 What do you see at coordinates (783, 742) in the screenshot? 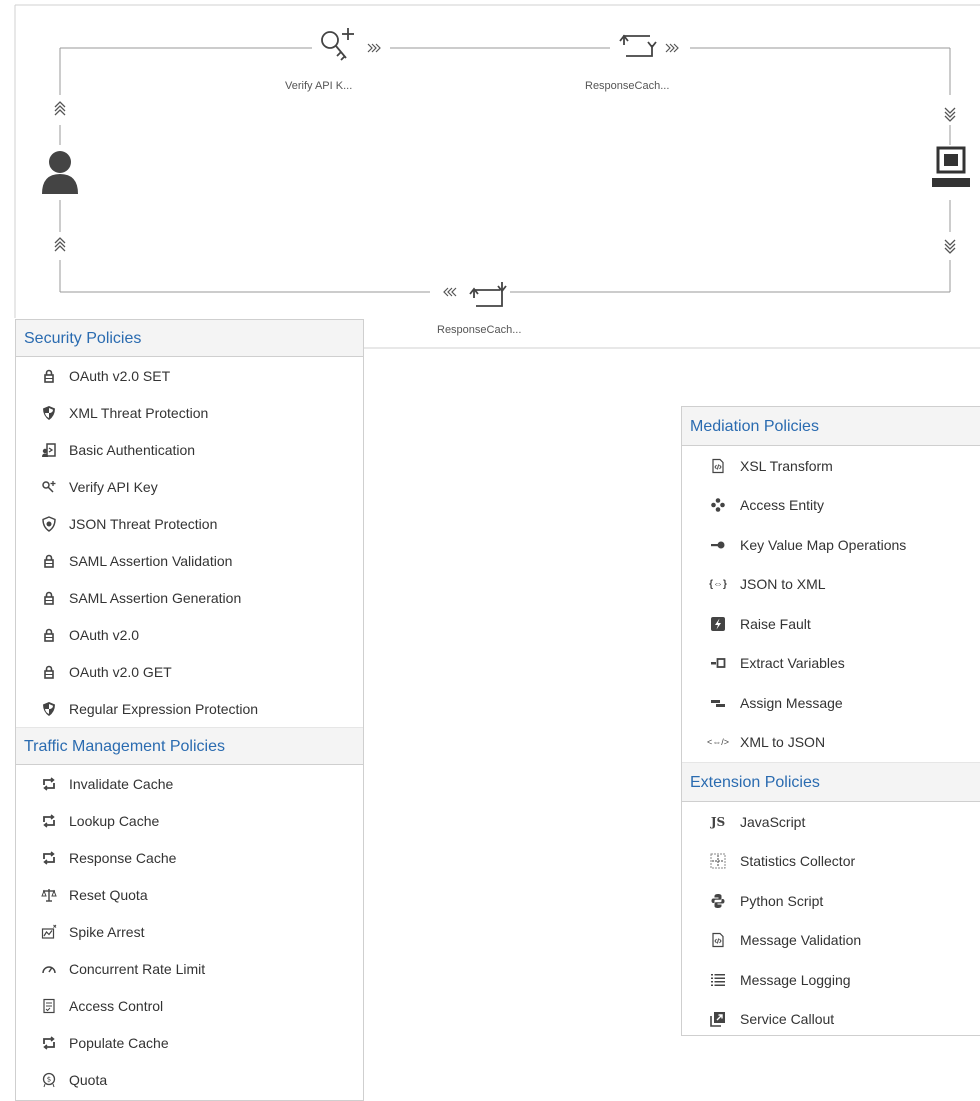
I see `policy-label: XML to JSON` at bounding box center [783, 742].